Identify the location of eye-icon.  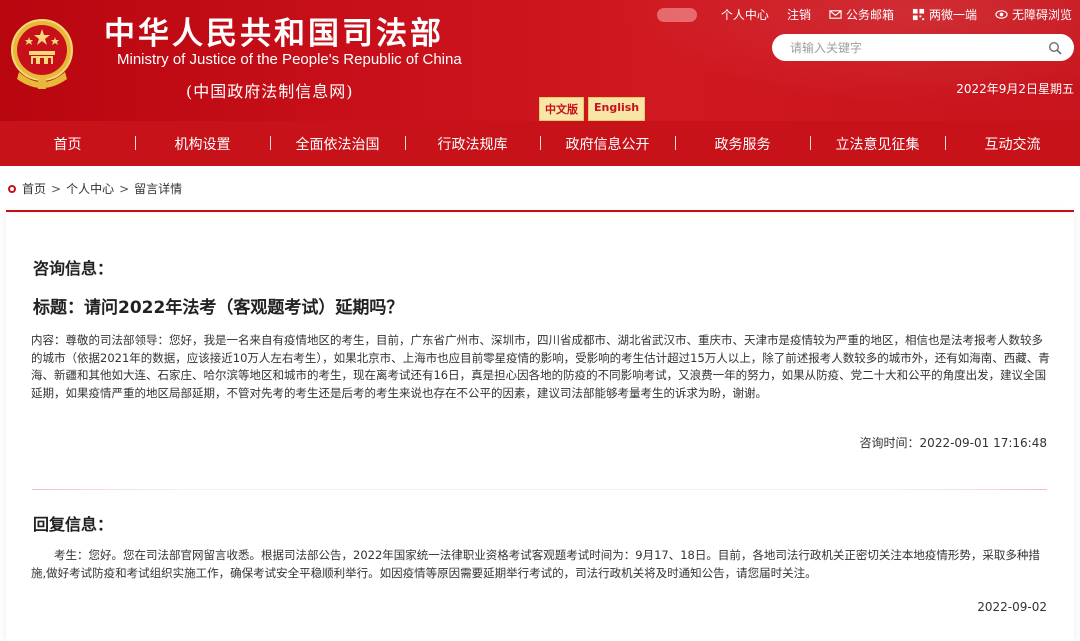
(1001, 14).